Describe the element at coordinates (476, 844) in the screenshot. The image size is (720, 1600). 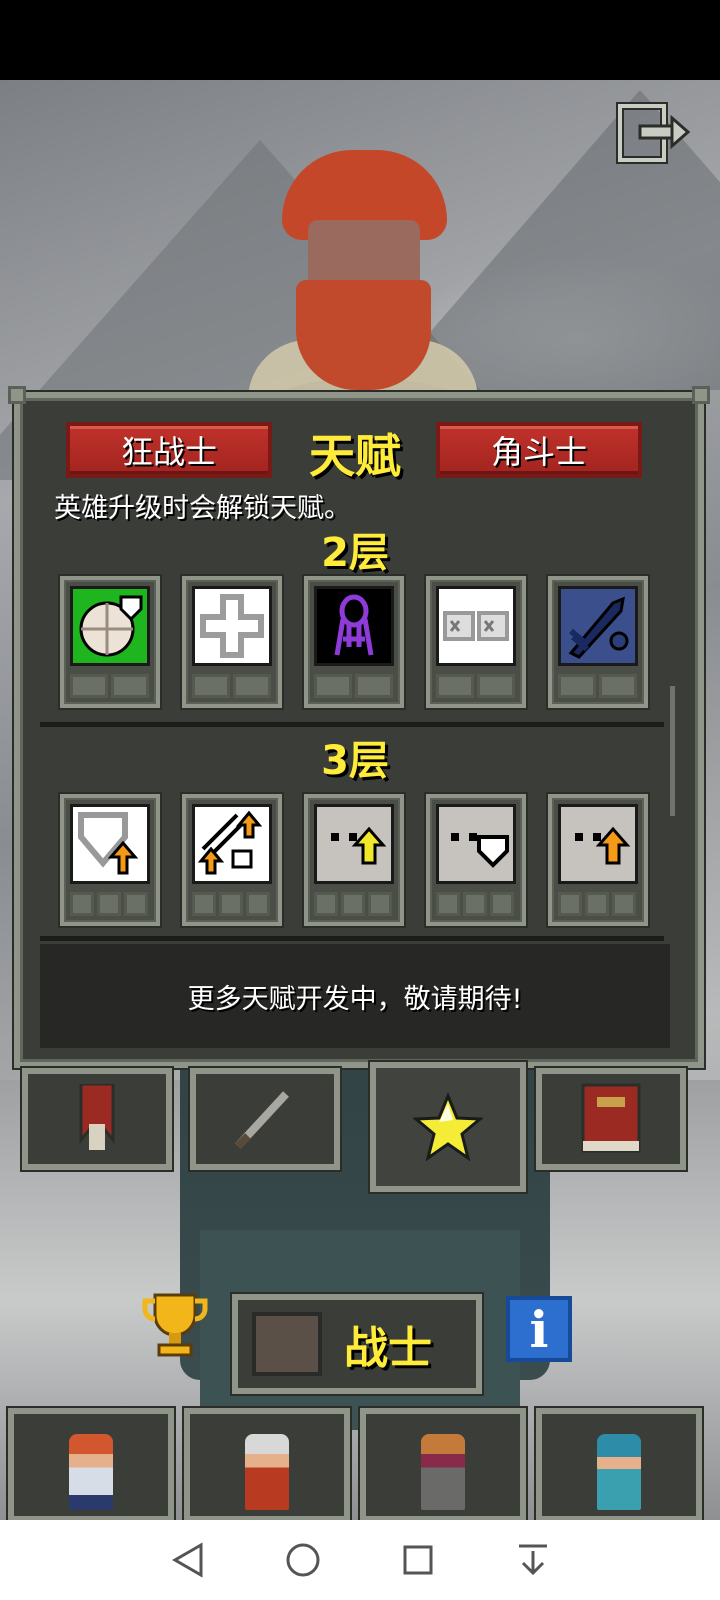
I see `face-armor-icon` at that location.